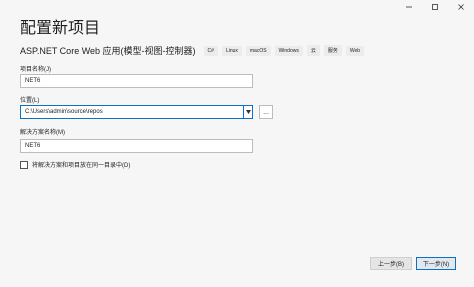  I want to click on location-label: 位置(L), so click(30, 101).